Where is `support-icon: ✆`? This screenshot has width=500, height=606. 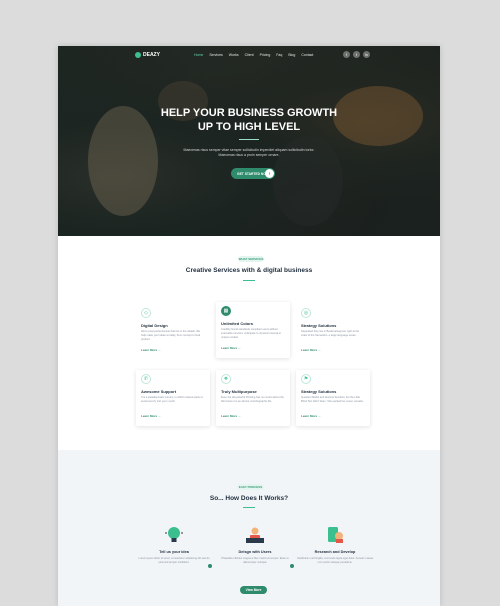
support-icon: ✆ is located at coordinates (146, 379).